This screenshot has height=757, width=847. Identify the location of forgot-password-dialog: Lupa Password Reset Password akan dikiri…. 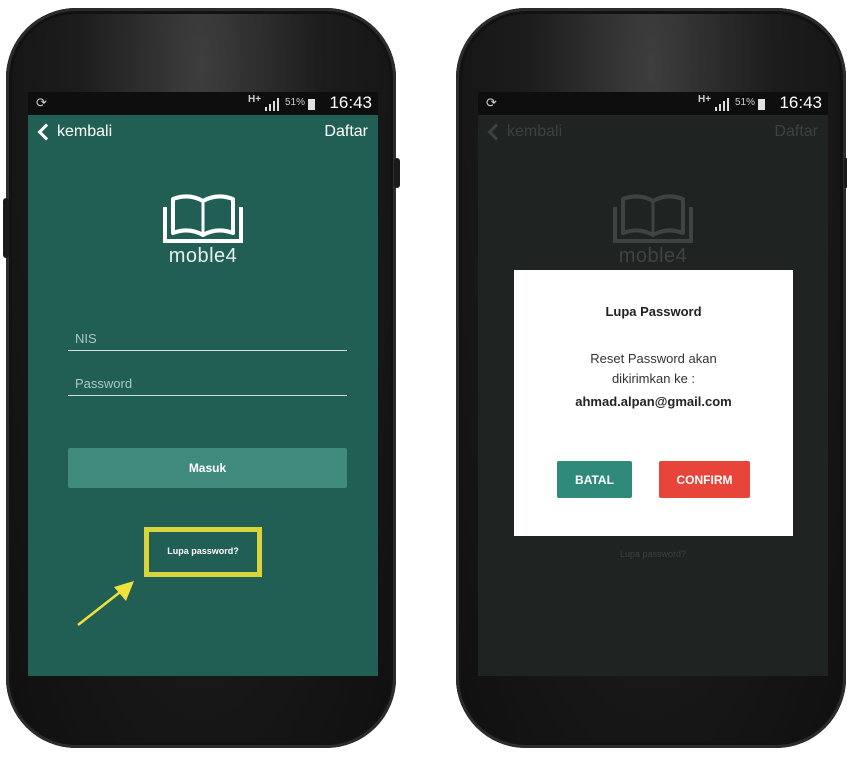
(653, 403).